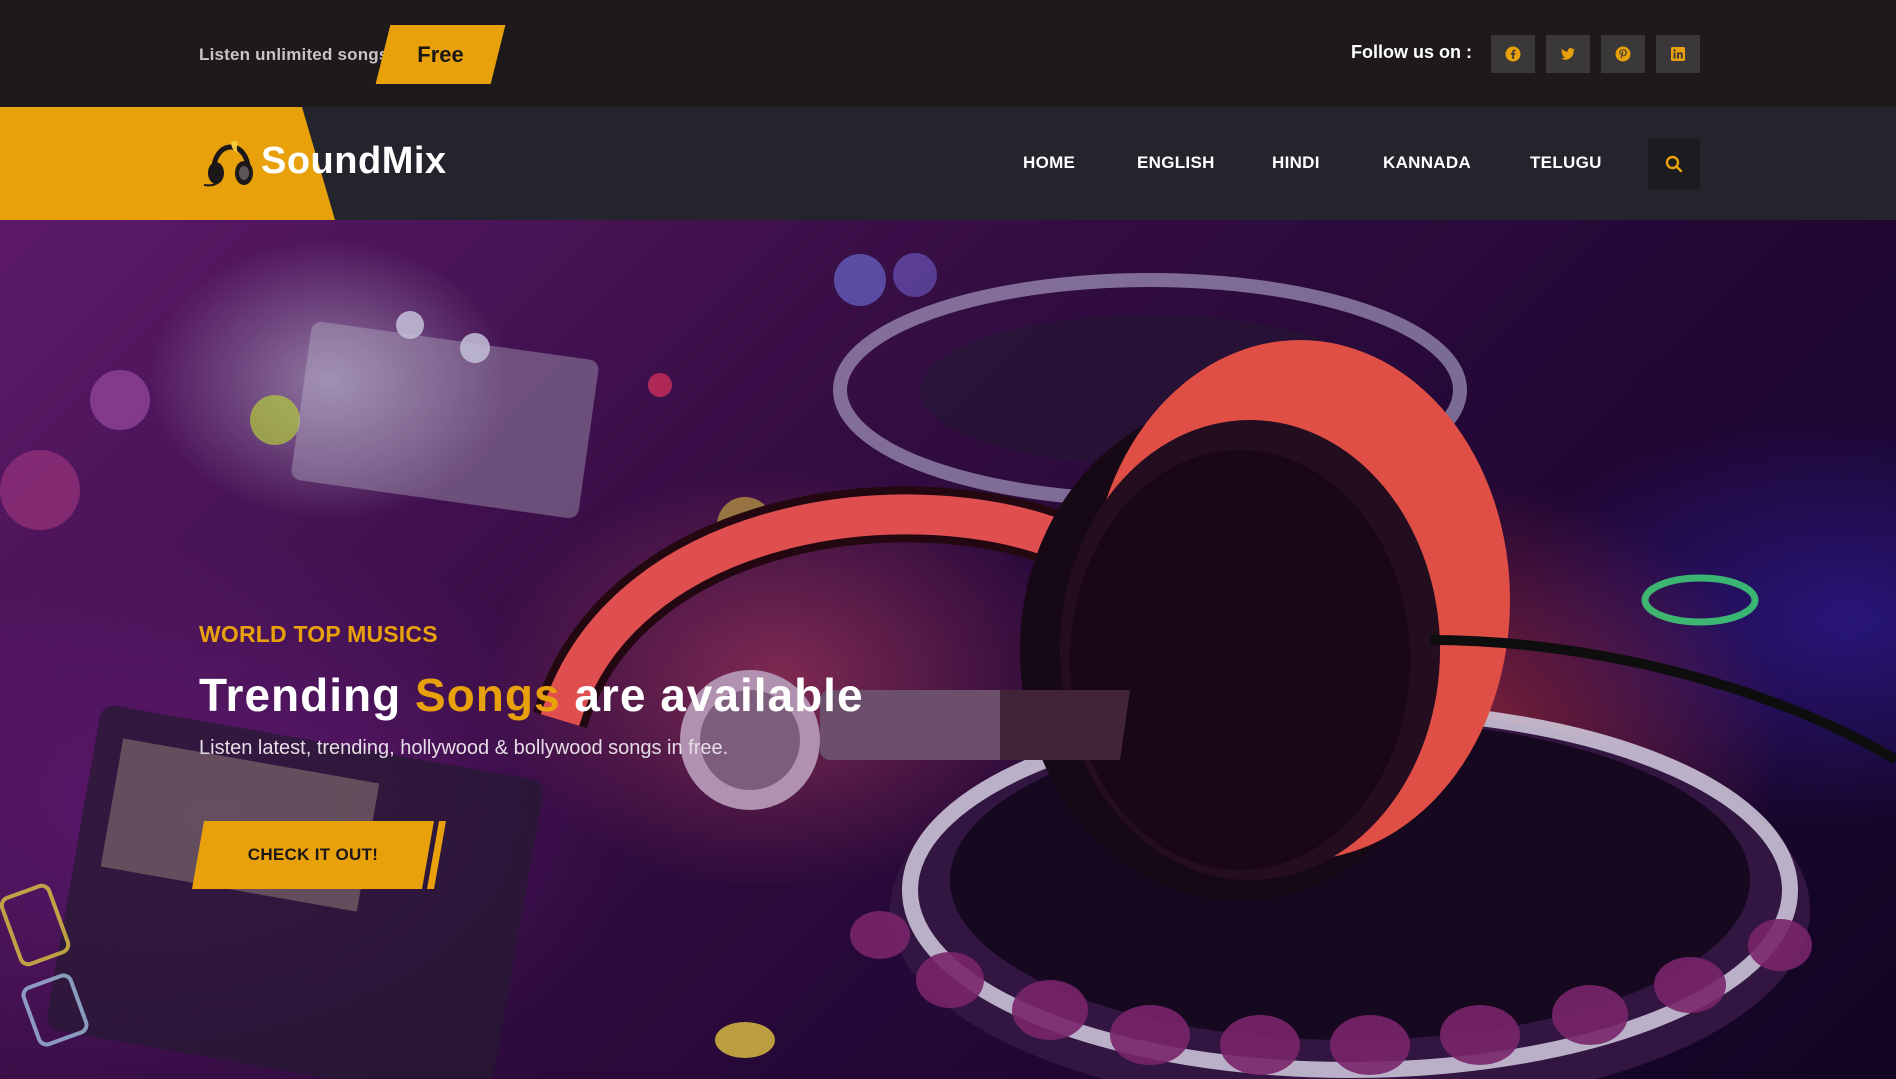  Describe the element at coordinates (1296, 163) in the screenshot. I see `nav-hindi: HINDI` at that location.